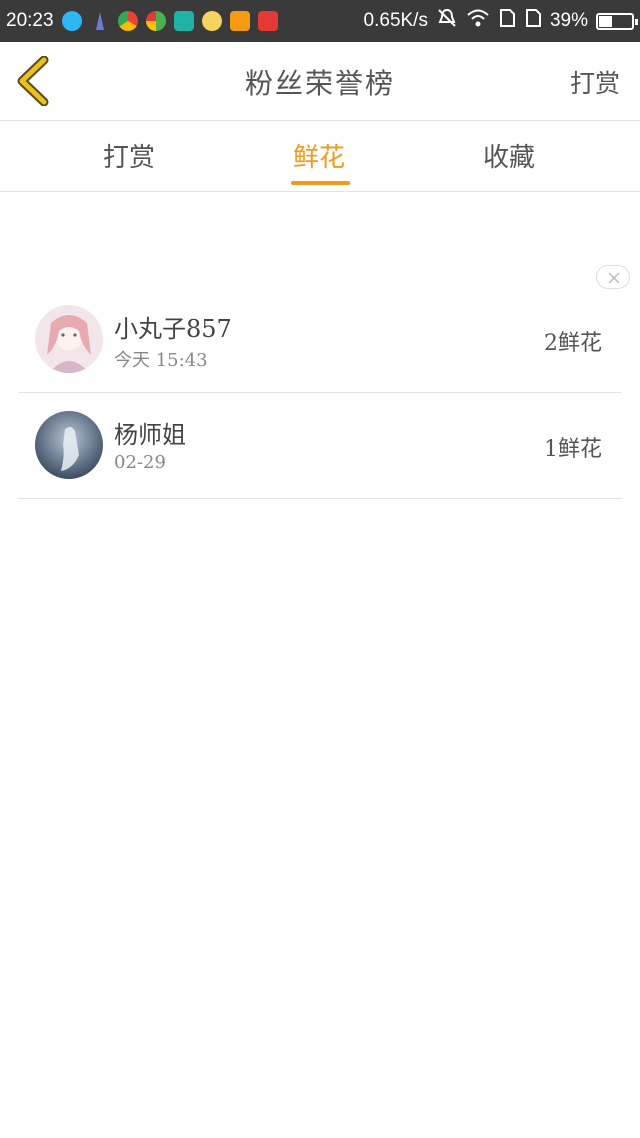 This screenshot has width=640, height=1138. Describe the element at coordinates (573, 449) in the screenshot. I see `flower-count: 1鲜花` at that location.